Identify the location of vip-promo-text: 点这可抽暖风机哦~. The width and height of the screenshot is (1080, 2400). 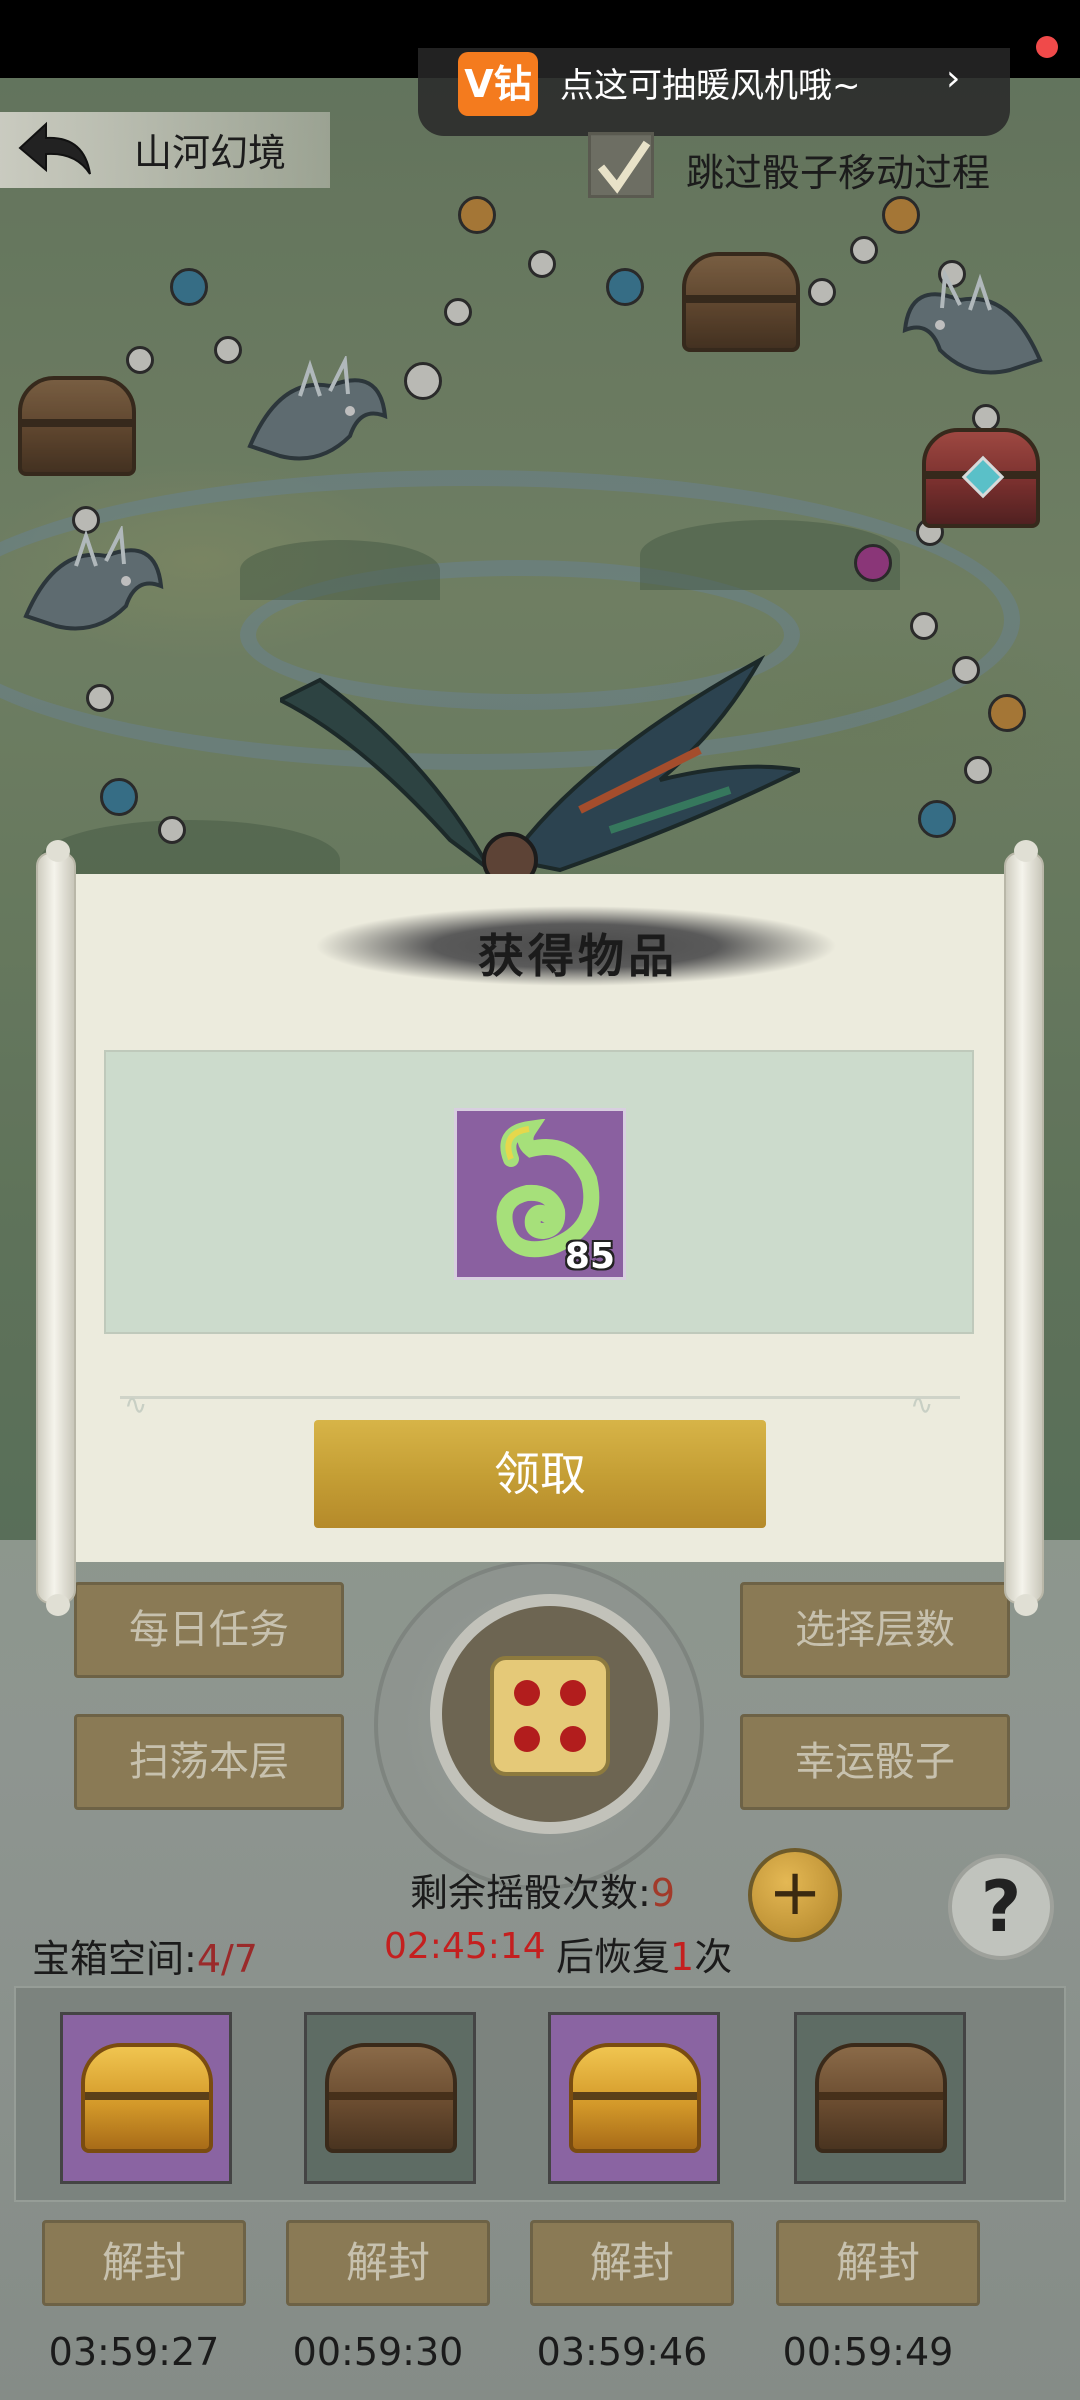
(710, 82).